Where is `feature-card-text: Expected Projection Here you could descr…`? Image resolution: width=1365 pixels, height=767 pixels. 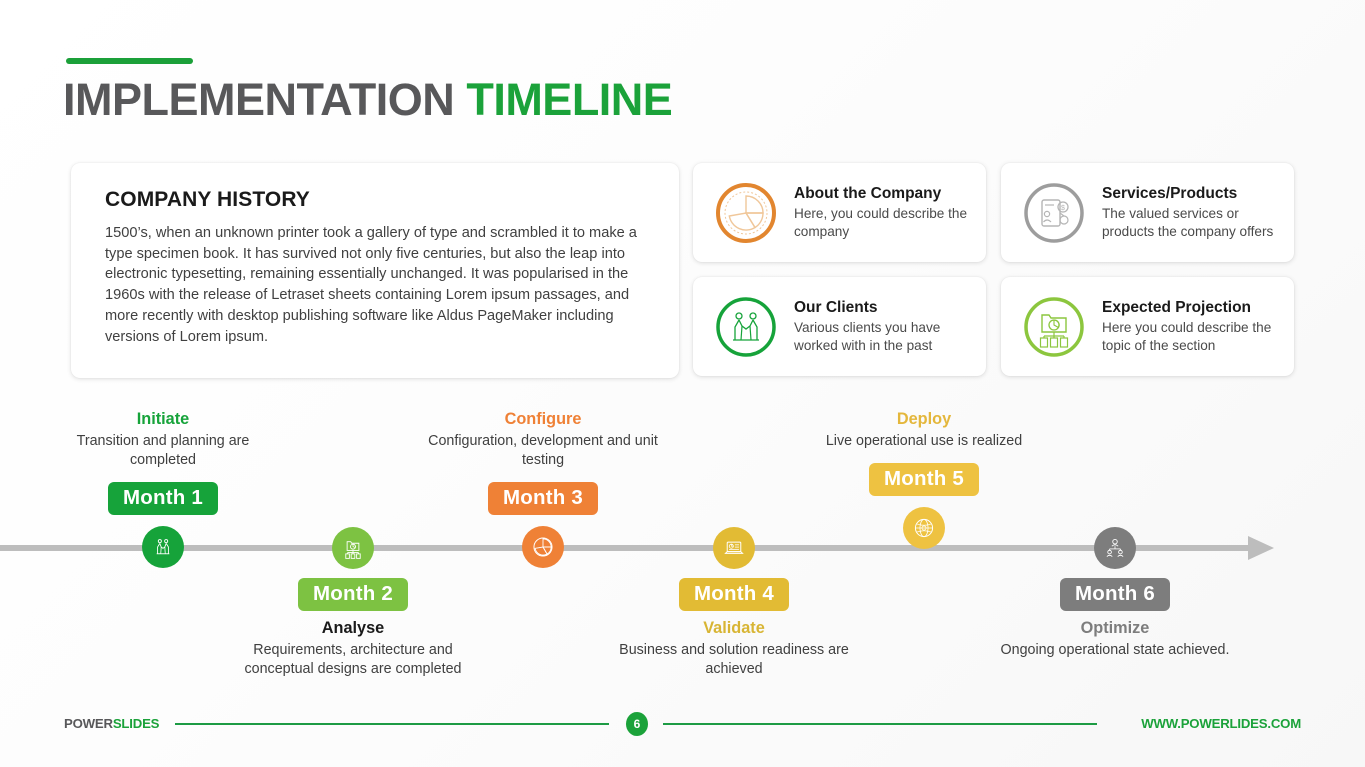 feature-card-text: Expected Projection Here you could descr… is located at coordinates (1198, 326).